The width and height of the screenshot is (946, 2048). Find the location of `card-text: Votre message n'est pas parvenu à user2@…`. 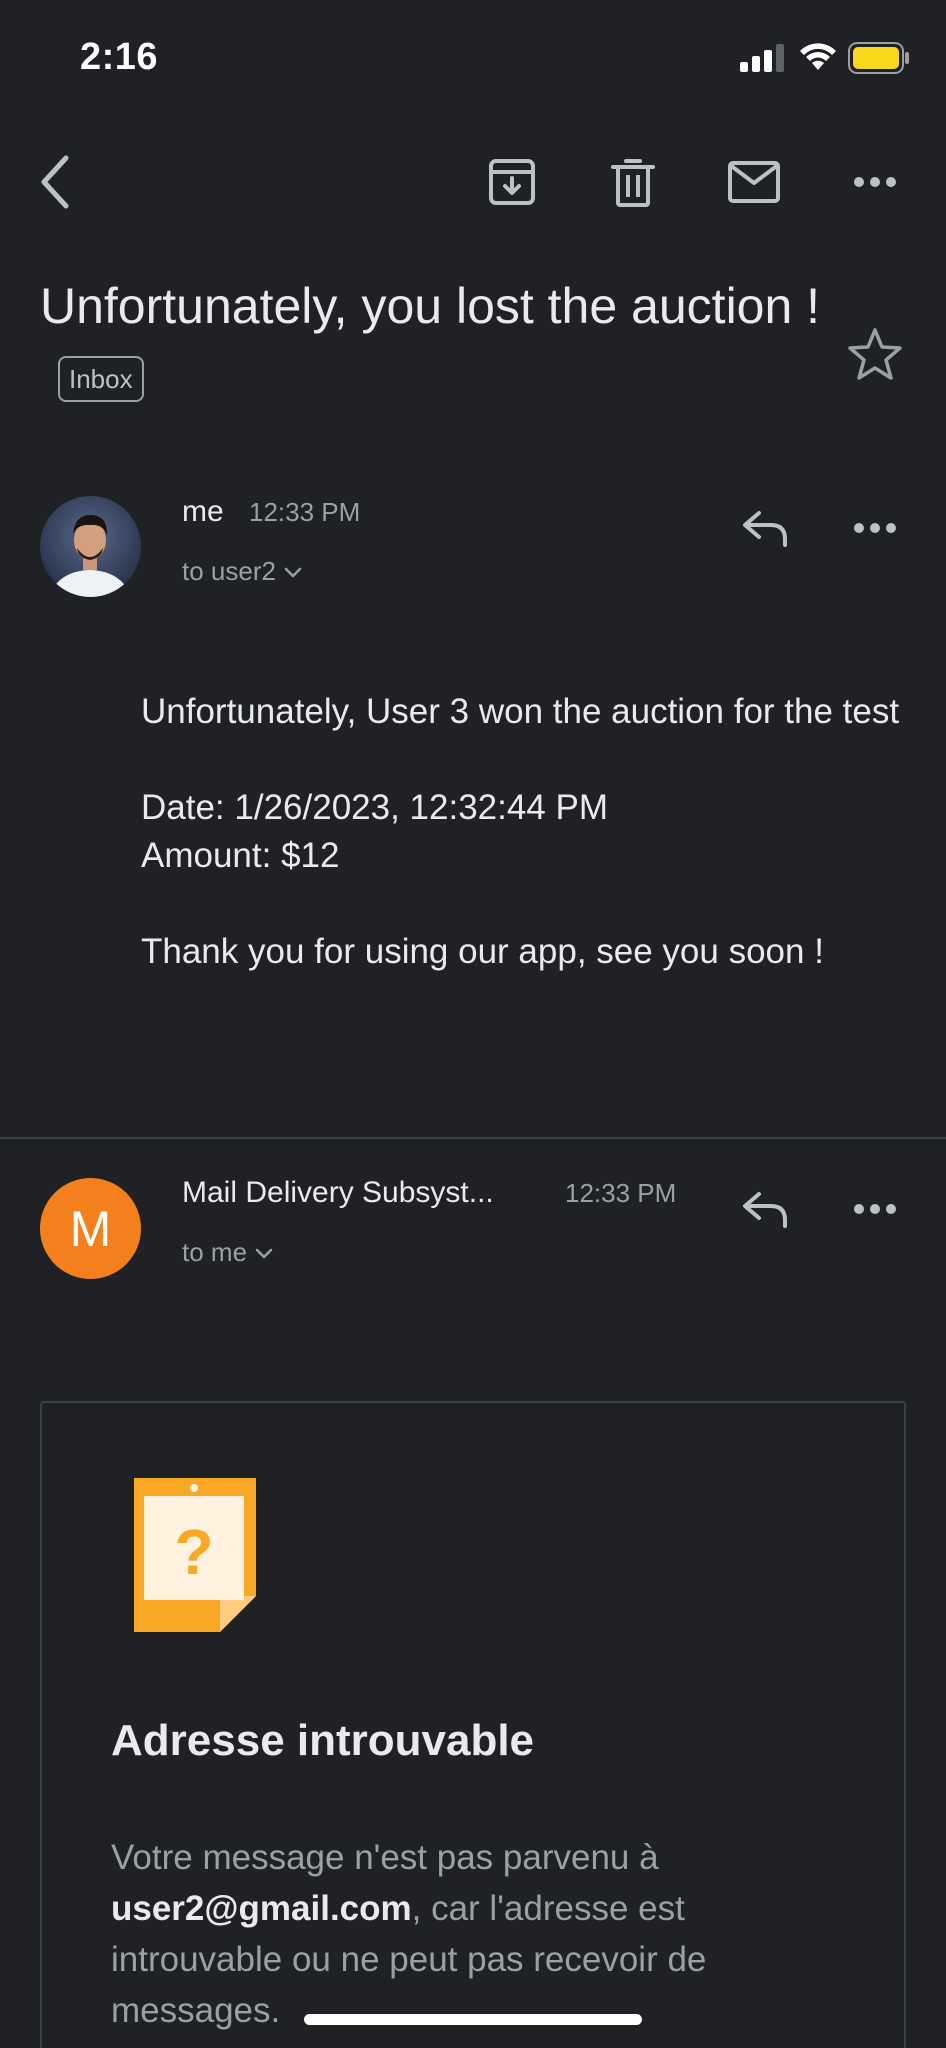

card-text: Votre message n'est pas parvenu à user2@… is located at coordinates (476, 1934).